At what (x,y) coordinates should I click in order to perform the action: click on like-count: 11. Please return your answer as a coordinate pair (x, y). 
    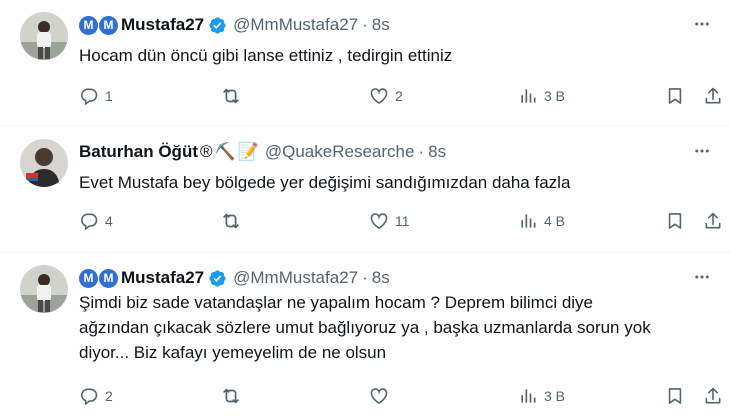
    Looking at the image, I should click on (402, 221).